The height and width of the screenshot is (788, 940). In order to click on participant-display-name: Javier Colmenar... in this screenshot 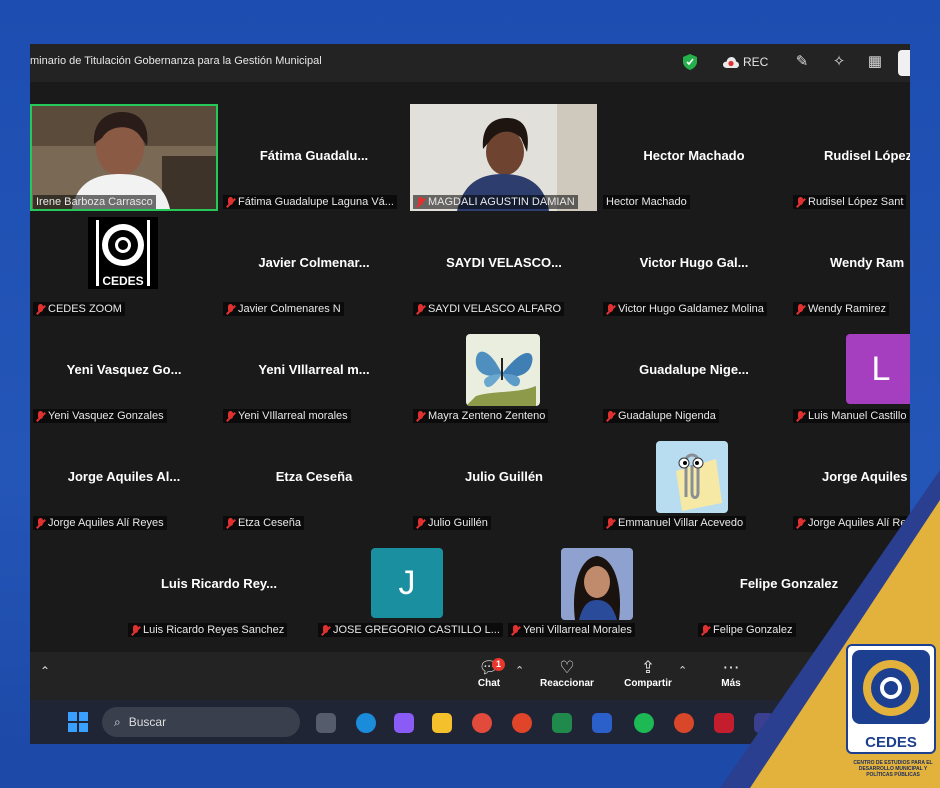, I will do `click(314, 262)`.